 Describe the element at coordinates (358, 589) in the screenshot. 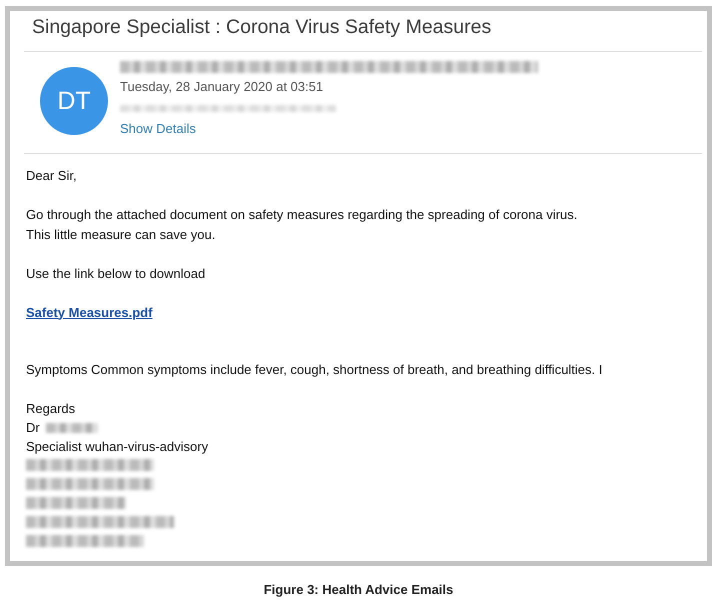

I see `figure-caption: Figure 3: Health Advice Emails` at that location.